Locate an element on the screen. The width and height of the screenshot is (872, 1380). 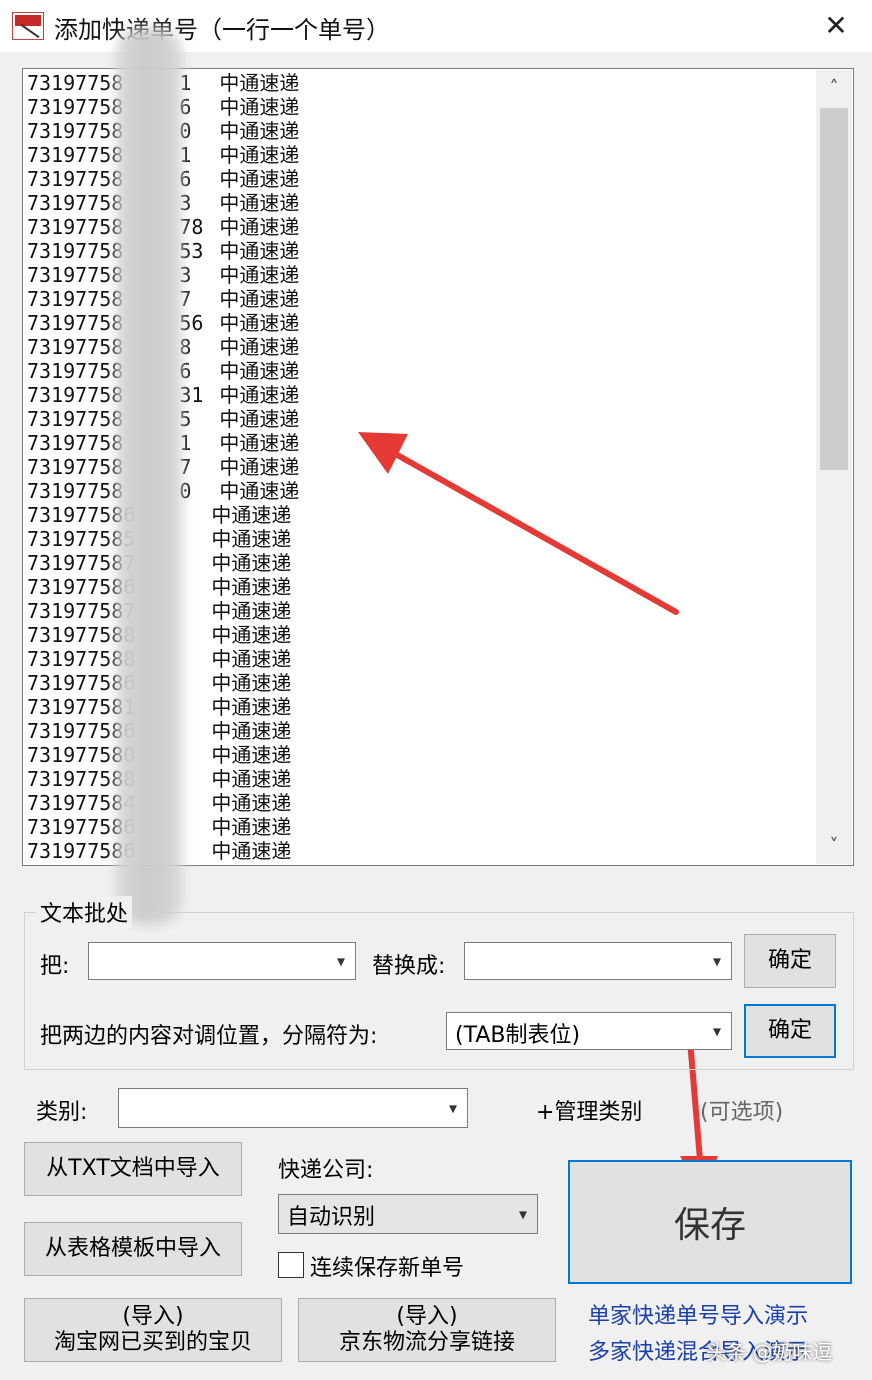
separator-value: (TAB制表位) is located at coordinates (518, 1035).